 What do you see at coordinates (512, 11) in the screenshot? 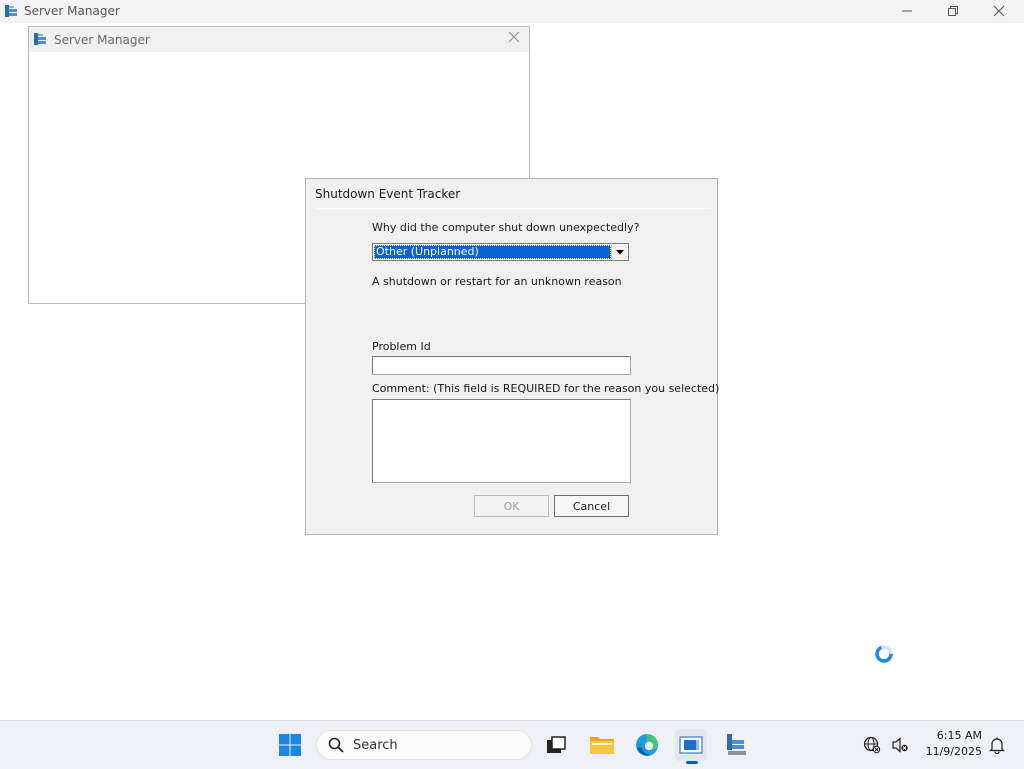
I see `main-titlebar: Server Manager` at bounding box center [512, 11].